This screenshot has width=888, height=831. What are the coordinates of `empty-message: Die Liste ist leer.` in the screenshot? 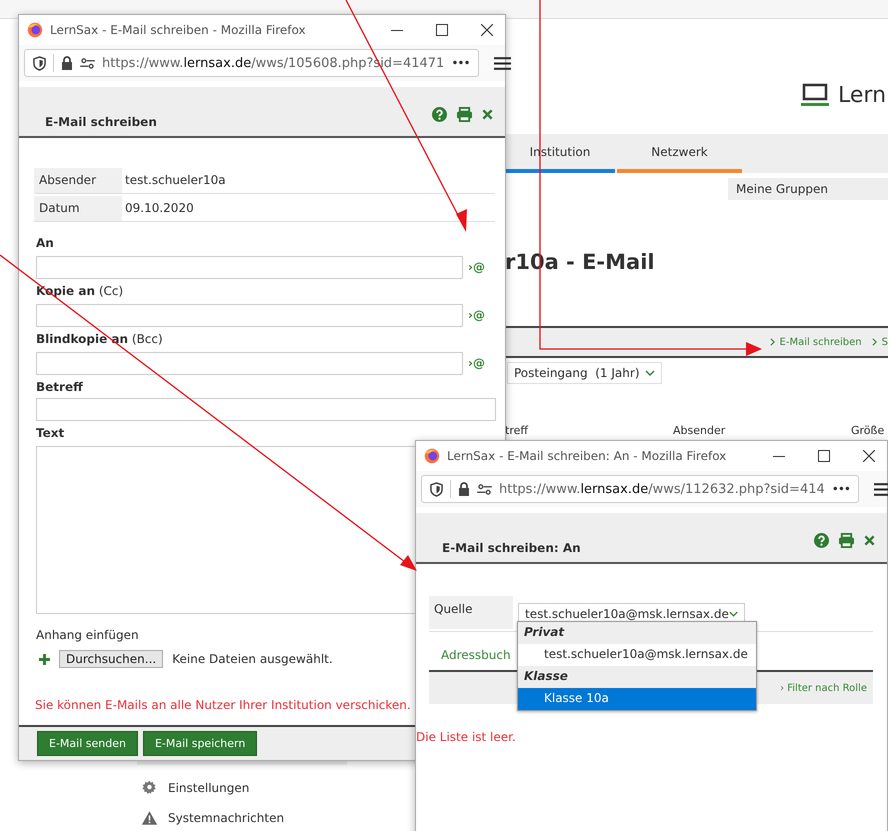 It's located at (466, 737).